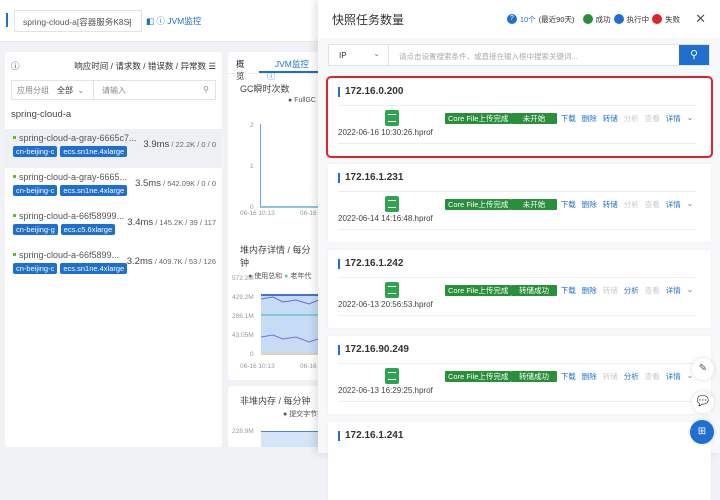 This screenshot has width=720, height=500. What do you see at coordinates (15, 66) in the screenshot?
I see `help-icon: ⓘ` at bounding box center [15, 66].